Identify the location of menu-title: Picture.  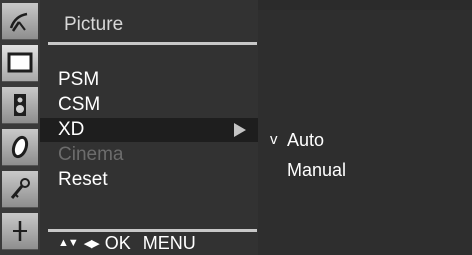
(94, 24).